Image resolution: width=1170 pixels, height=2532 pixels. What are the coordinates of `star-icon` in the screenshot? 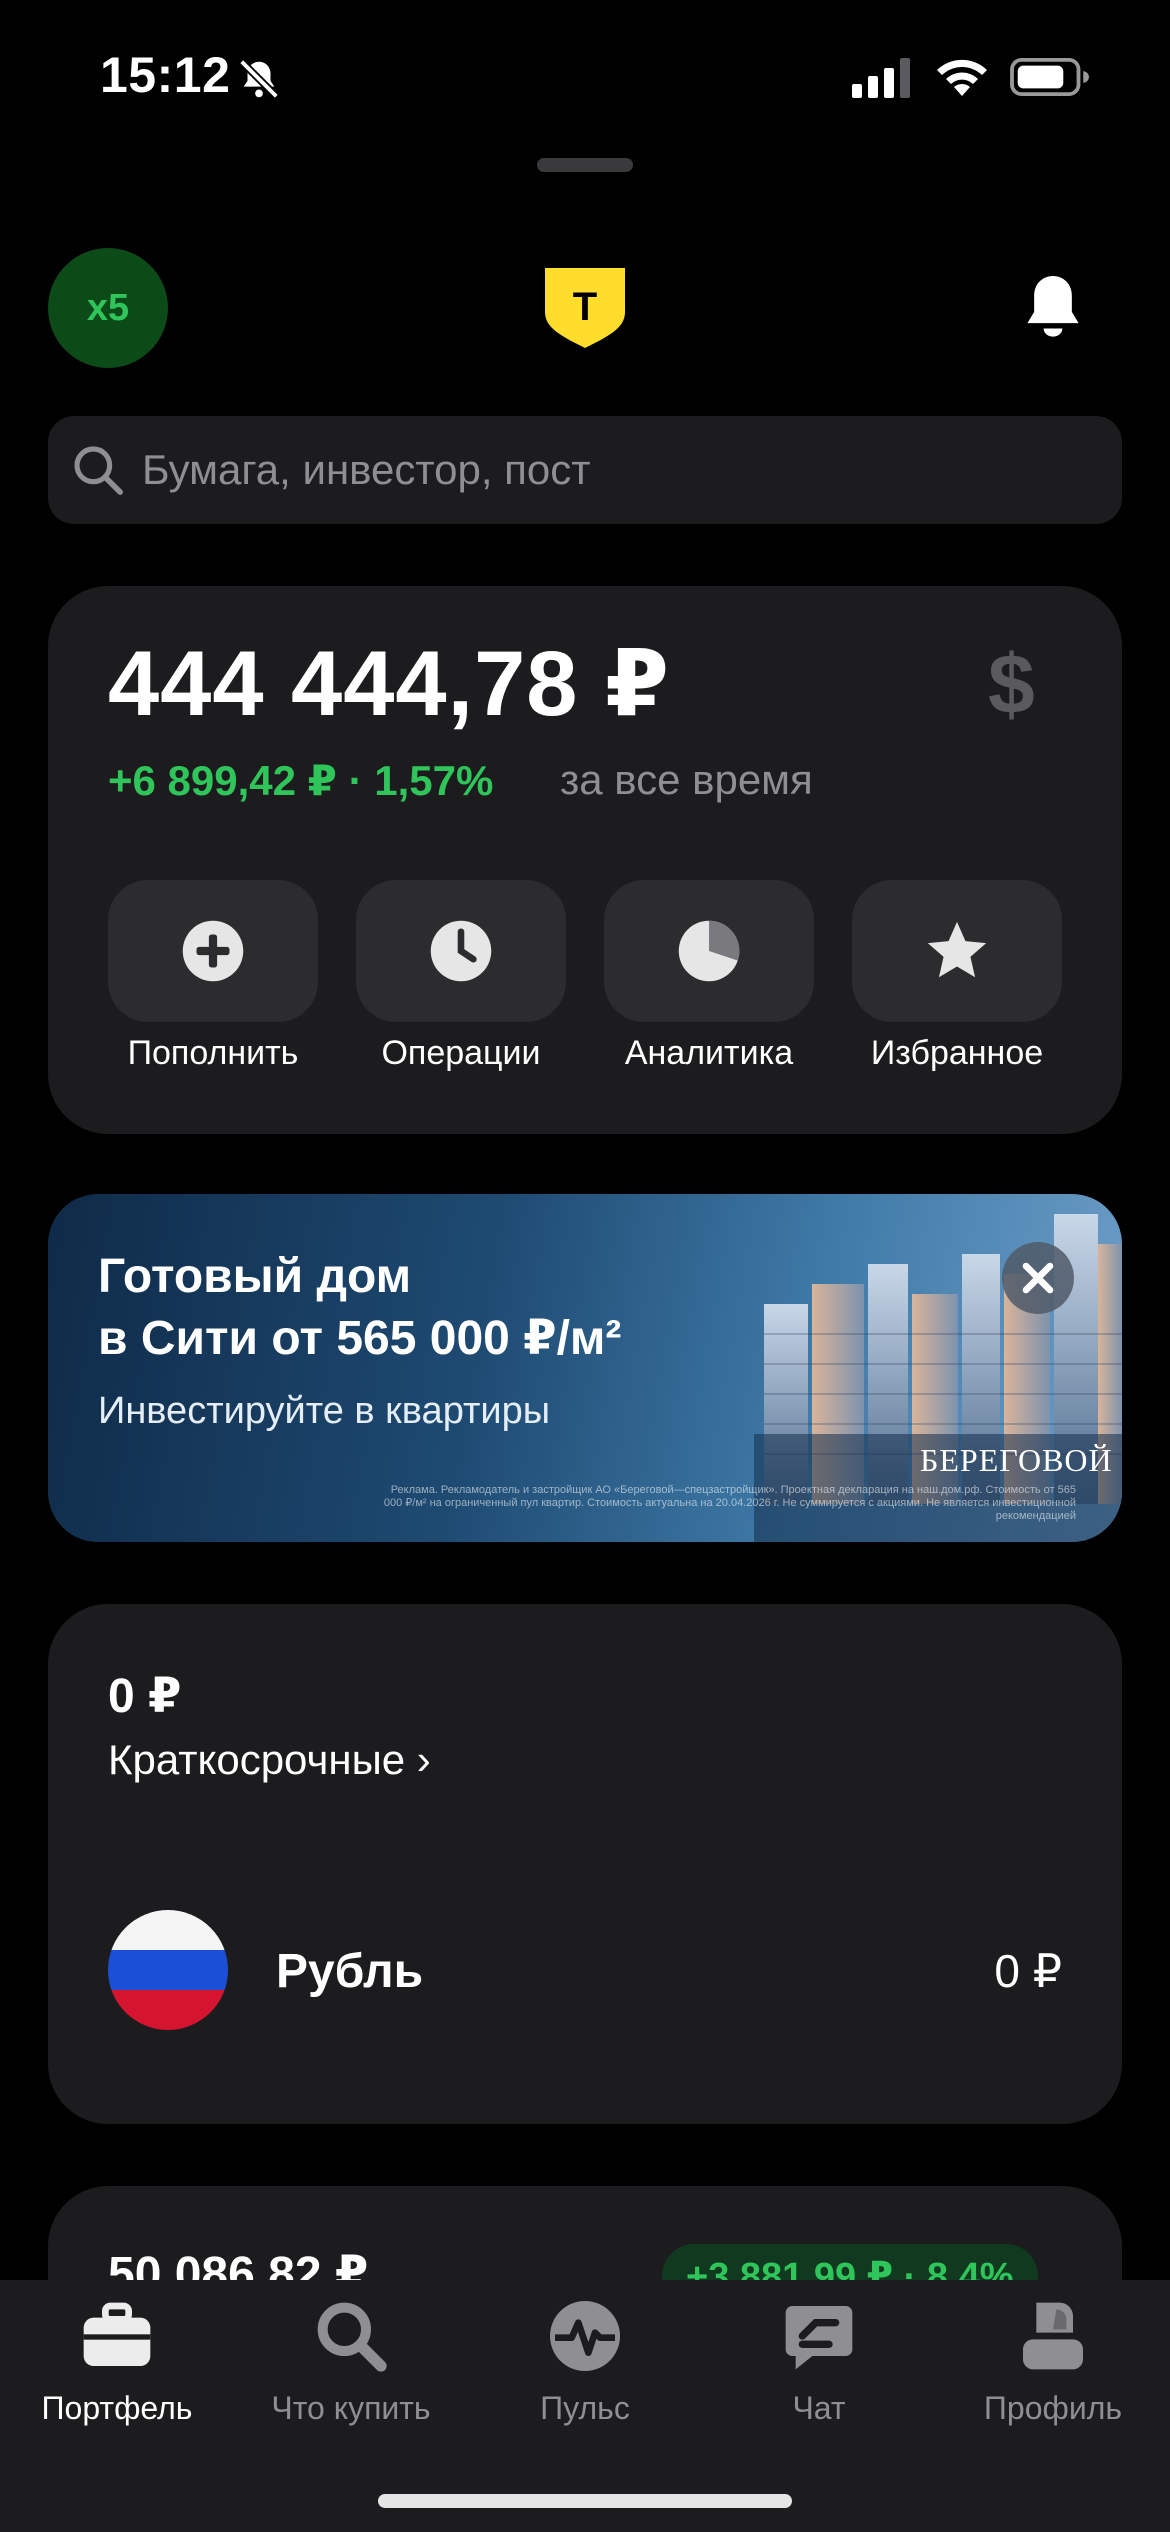 It's located at (957, 949).